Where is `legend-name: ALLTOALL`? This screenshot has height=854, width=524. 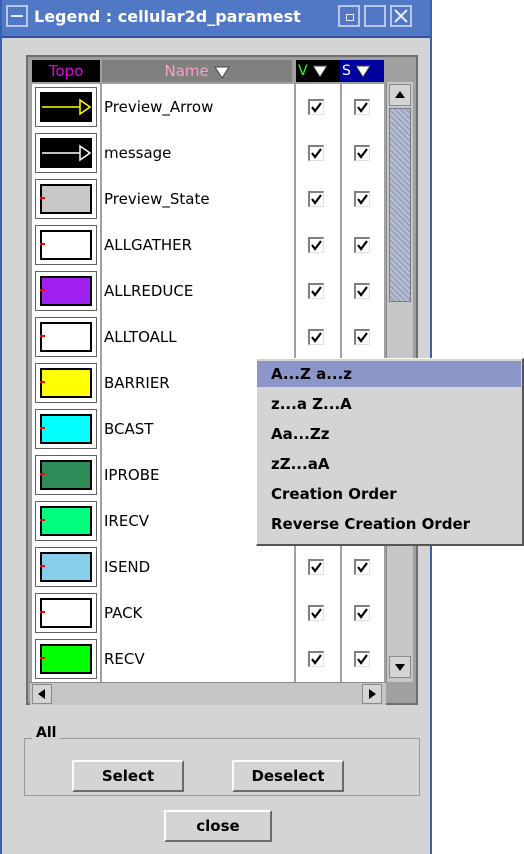
legend-name: ALLTOALL is located at coordinates (198, 337).